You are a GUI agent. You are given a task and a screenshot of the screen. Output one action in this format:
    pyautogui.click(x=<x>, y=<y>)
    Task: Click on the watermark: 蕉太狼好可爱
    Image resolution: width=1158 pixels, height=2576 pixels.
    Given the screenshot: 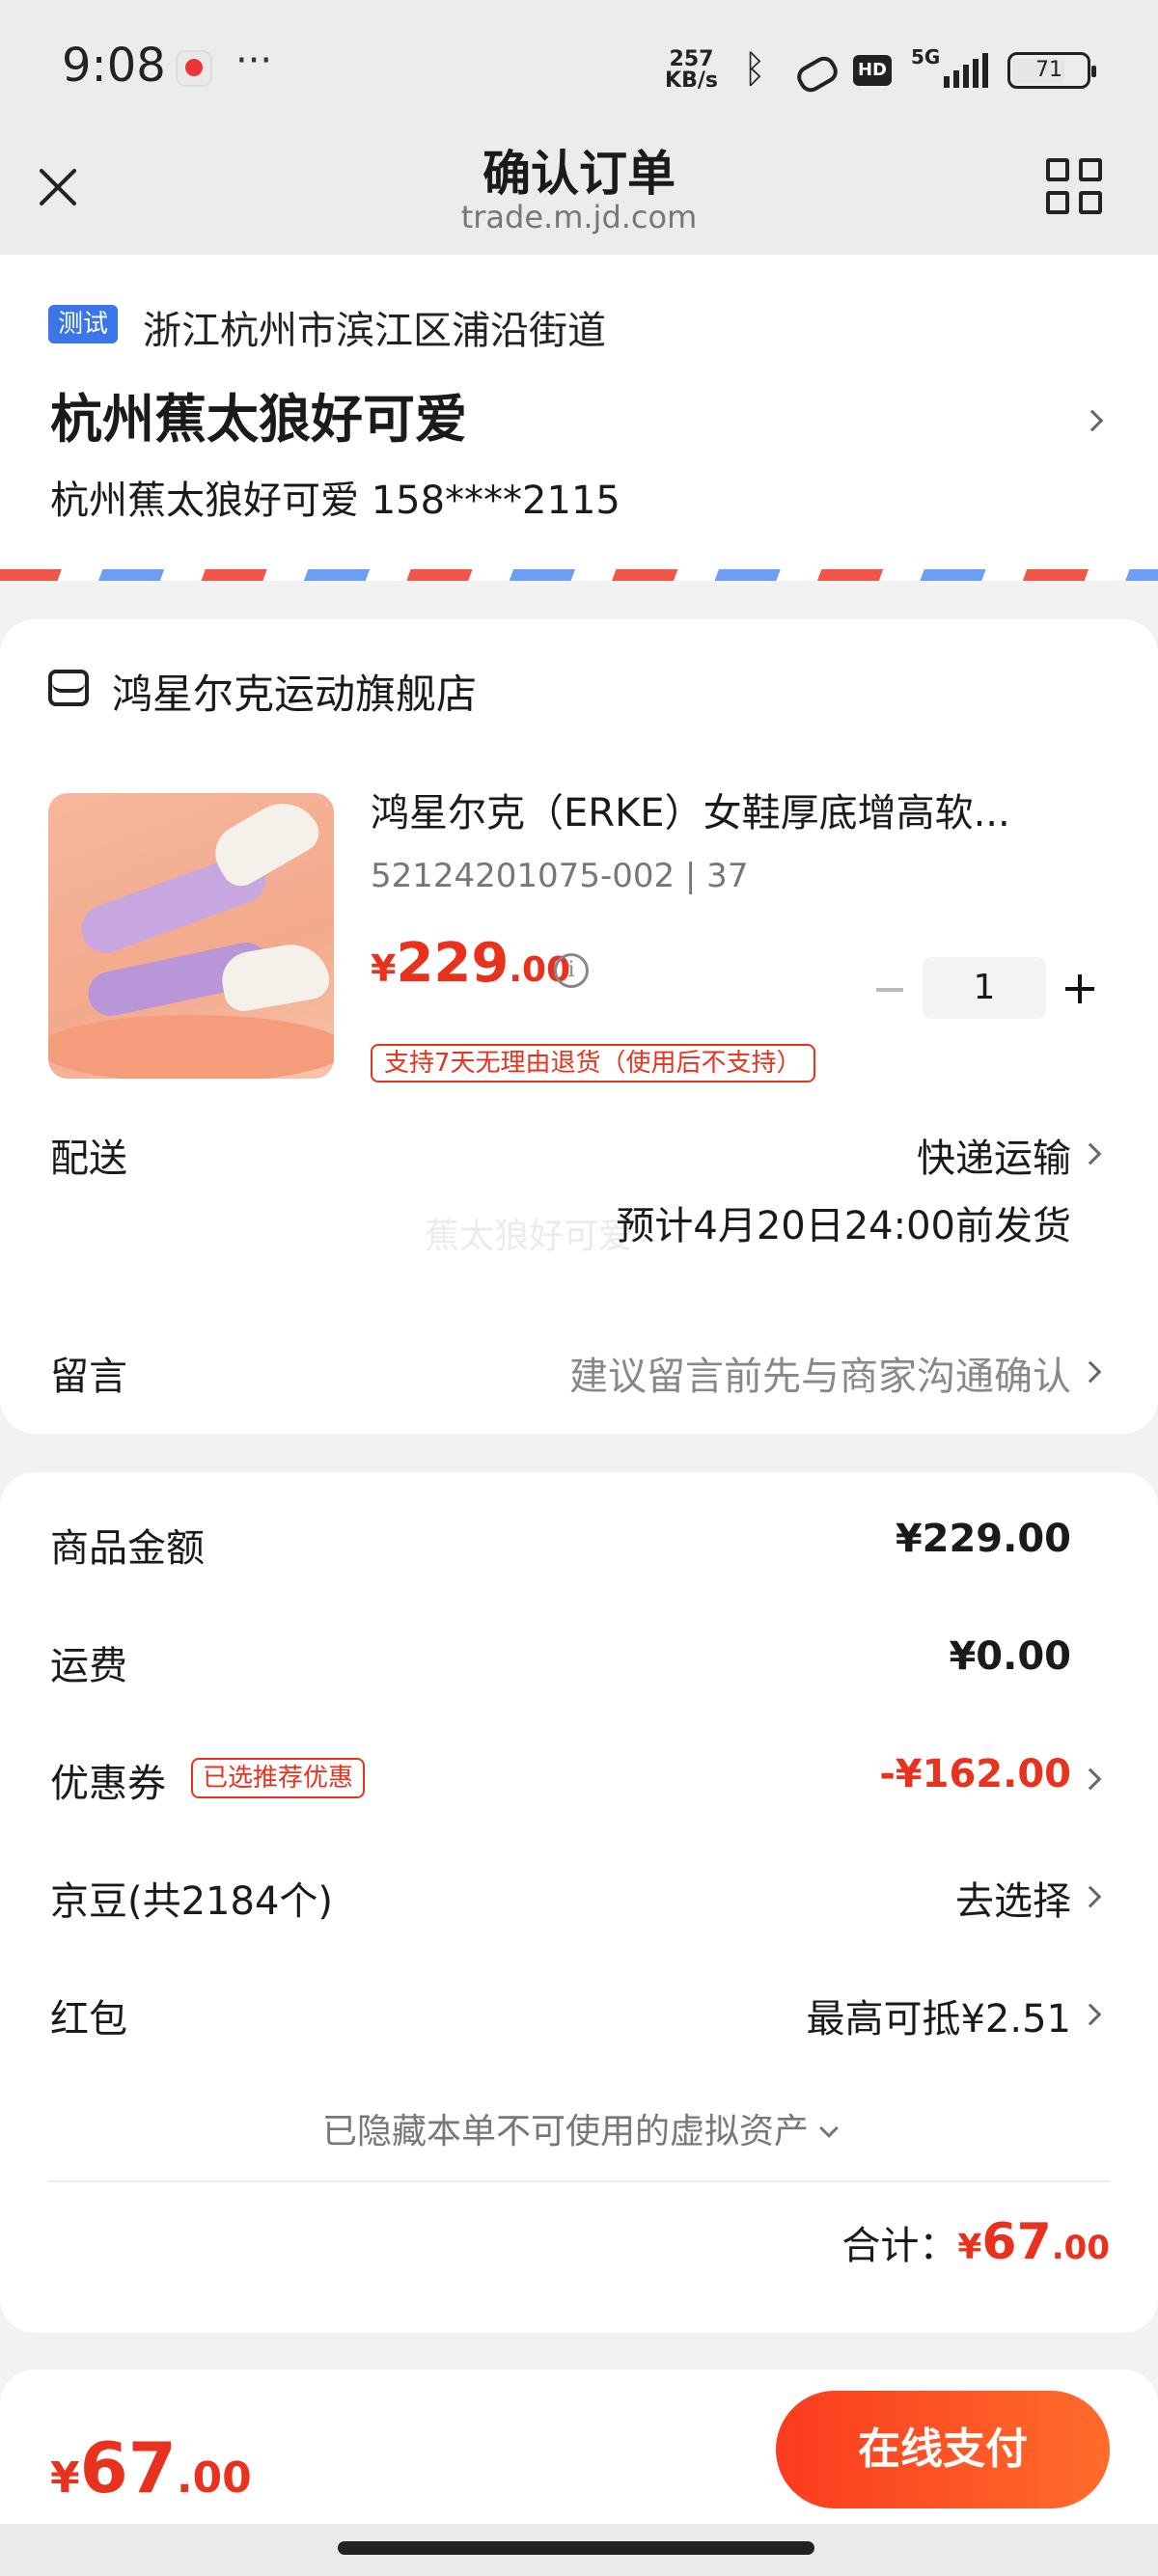 What is the action you would take?
    pyautogui.click(x=529, y=1236)
    